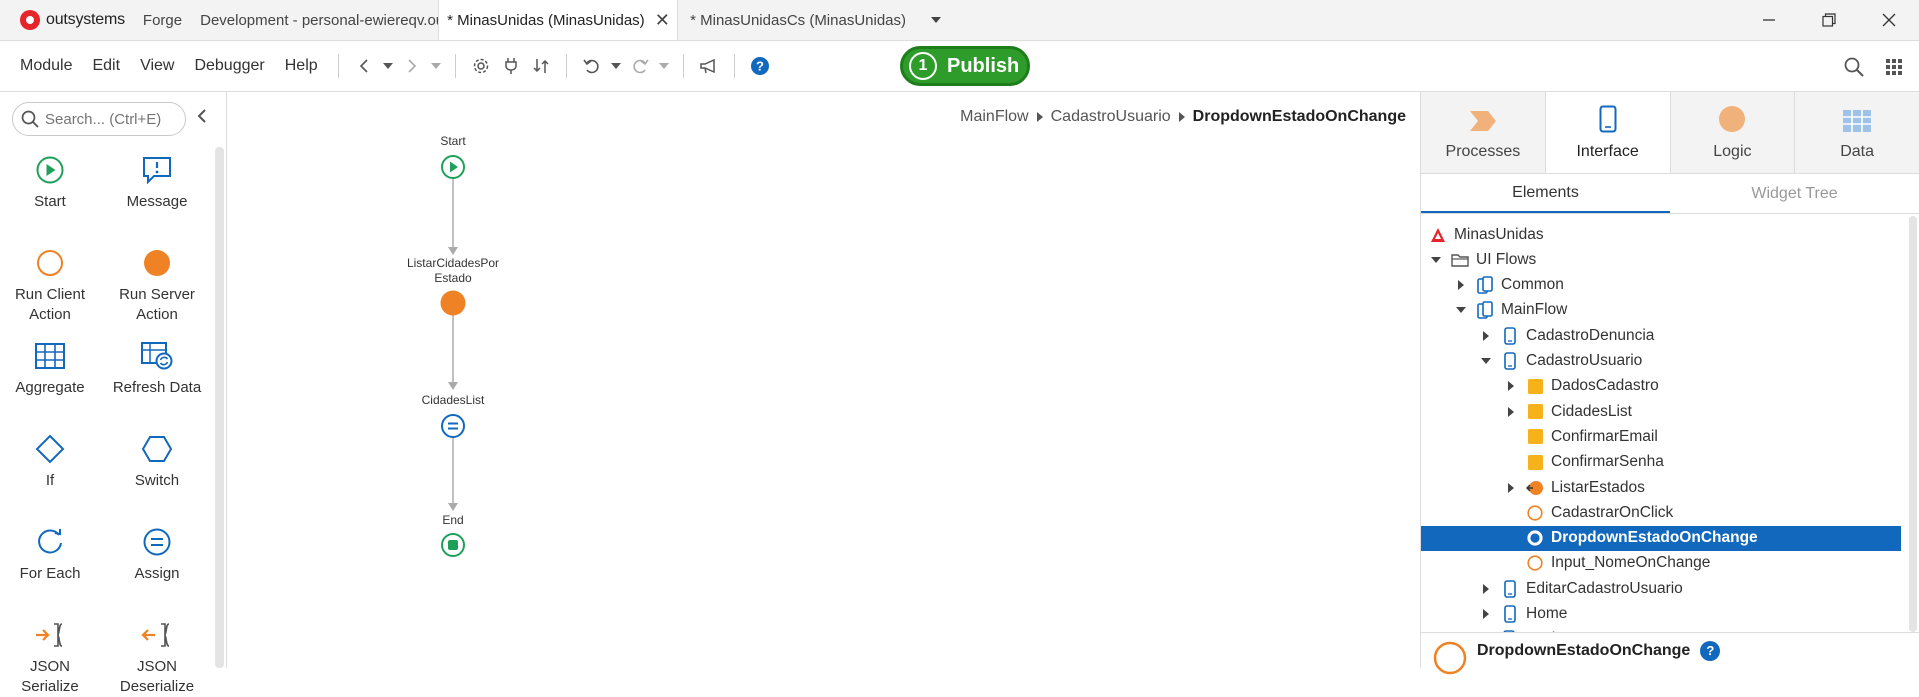 This screenshot has width=1919, height=697. I want to click on tool-refresh-data: Refresh Data, so click(157, 369).